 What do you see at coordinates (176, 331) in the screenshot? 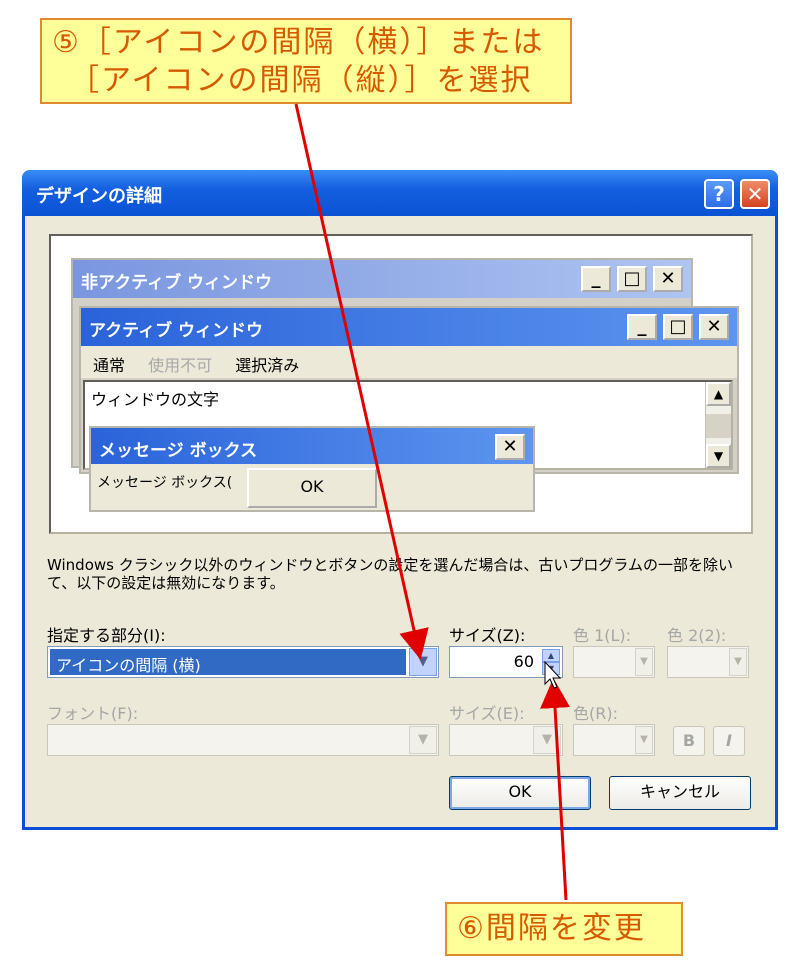
I see `active-window-title: アクティブ ウィンドウ` at bounding box center [176, 331].